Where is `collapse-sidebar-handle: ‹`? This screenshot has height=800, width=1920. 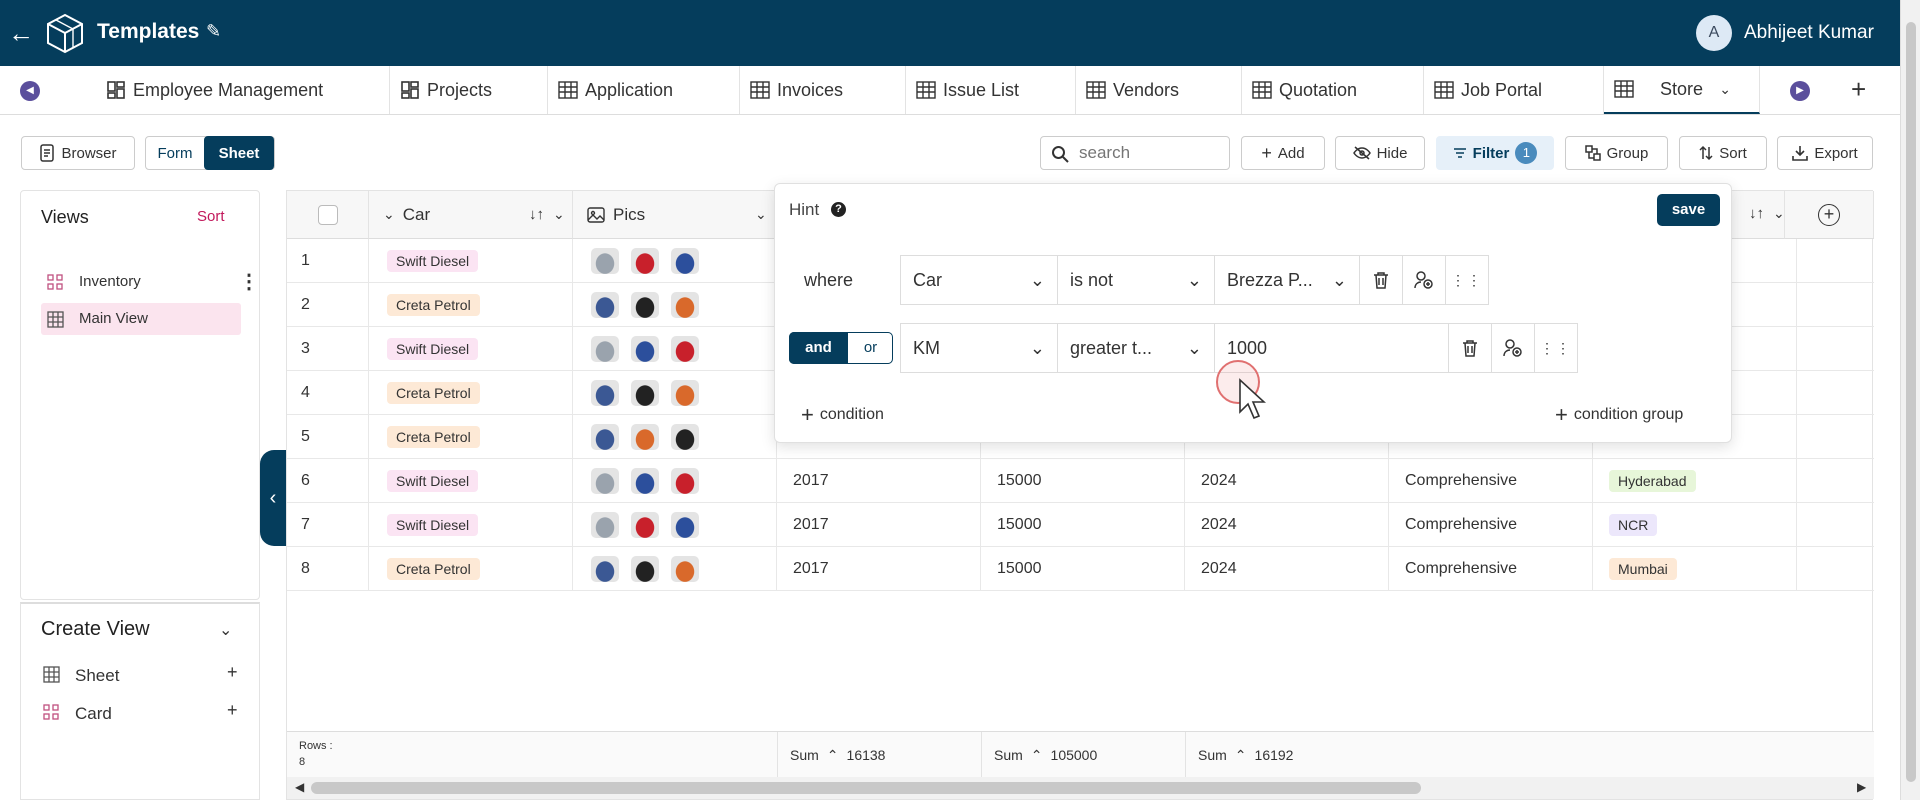
collapse-sidebar-handle: ‹ is located at coordinates (273, 498).